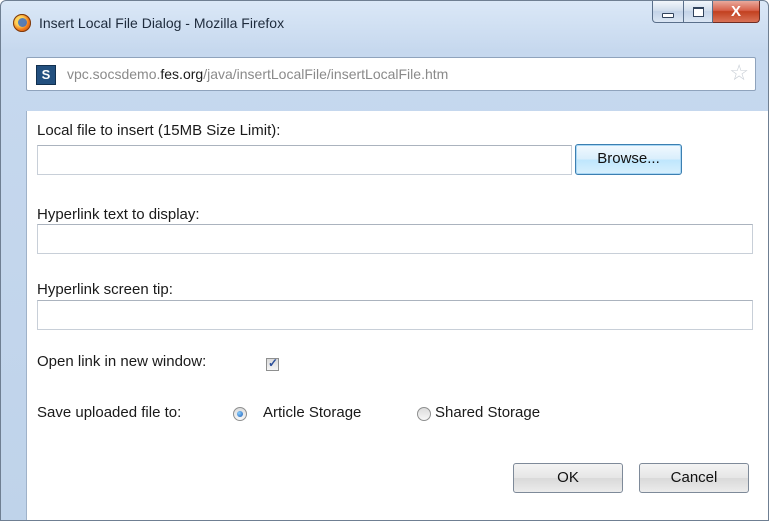 The width and height of the screenshot is (769, 521). I want to click on article-storage-label: Article Storage, so click(312, 412).